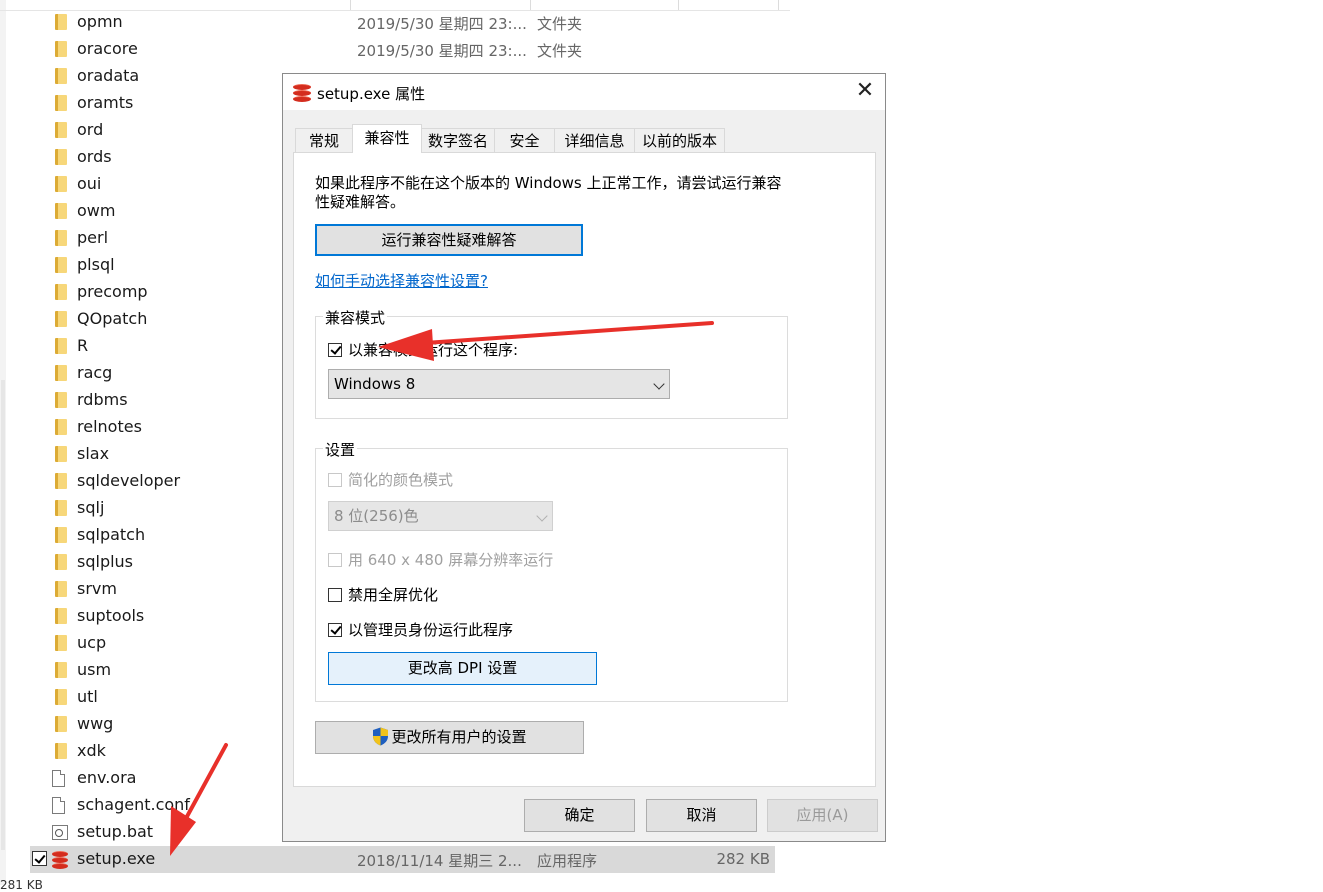  I want to click on file-name: oui, so click(89, 183).